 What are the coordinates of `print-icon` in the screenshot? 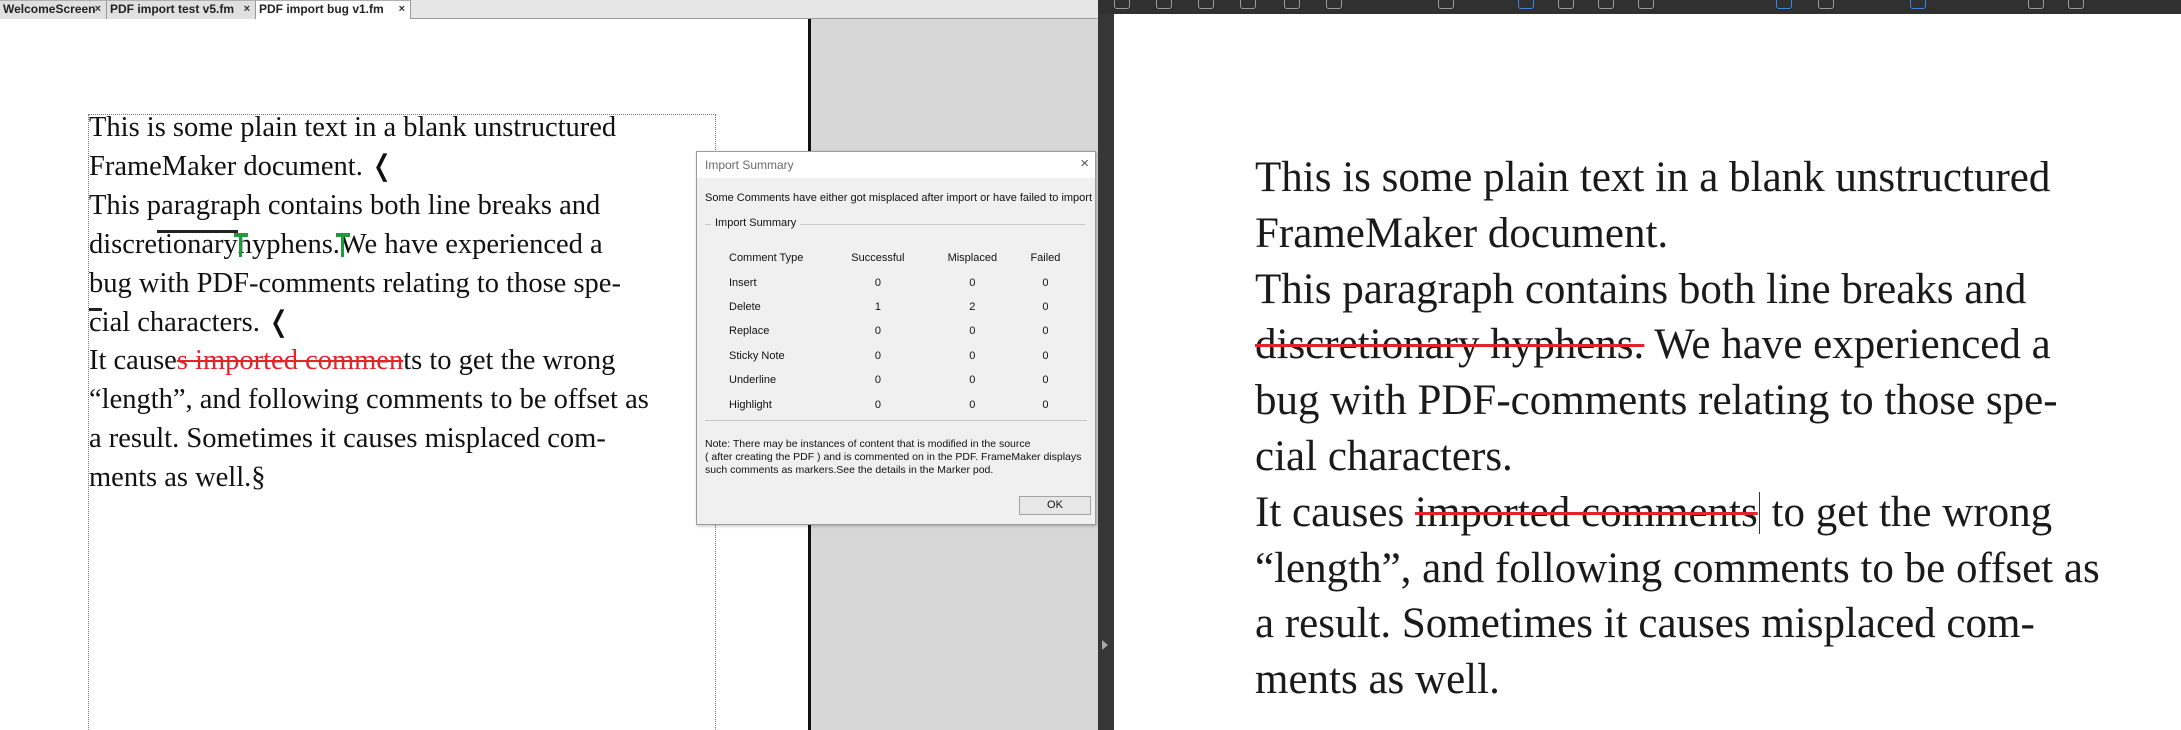 It's located at (1206, 4).